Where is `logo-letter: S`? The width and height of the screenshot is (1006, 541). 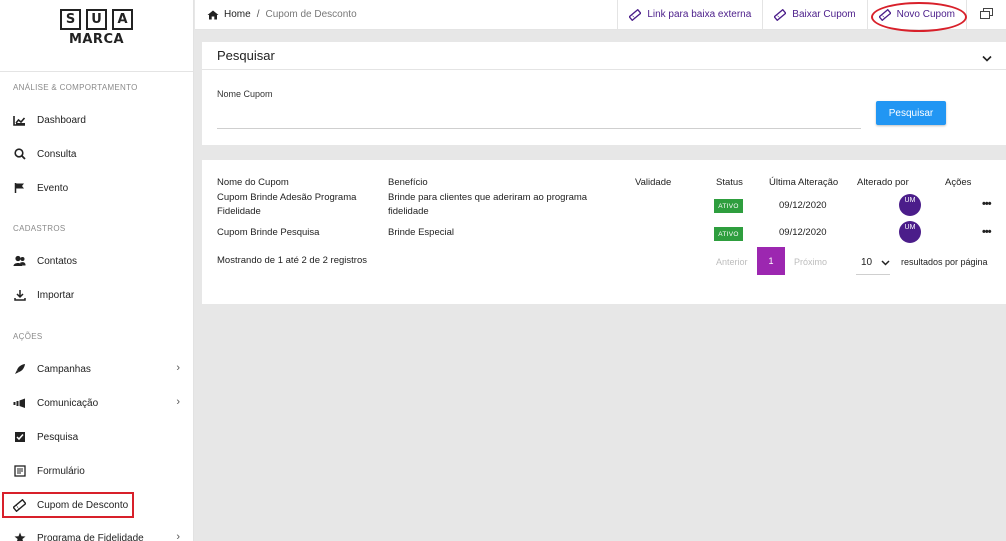
logo-letter: S is located at coordinates (70, 19).